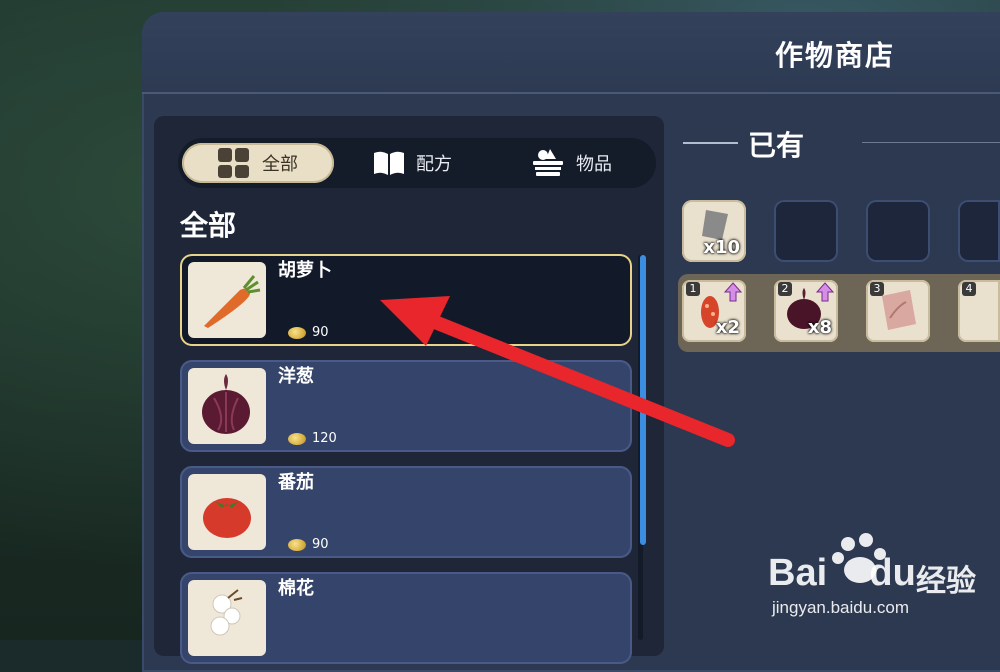  What do you see at coordinates (258, 163) in the screenshot?
I see `tab-all: 全部` at bounding box center [258, 163].